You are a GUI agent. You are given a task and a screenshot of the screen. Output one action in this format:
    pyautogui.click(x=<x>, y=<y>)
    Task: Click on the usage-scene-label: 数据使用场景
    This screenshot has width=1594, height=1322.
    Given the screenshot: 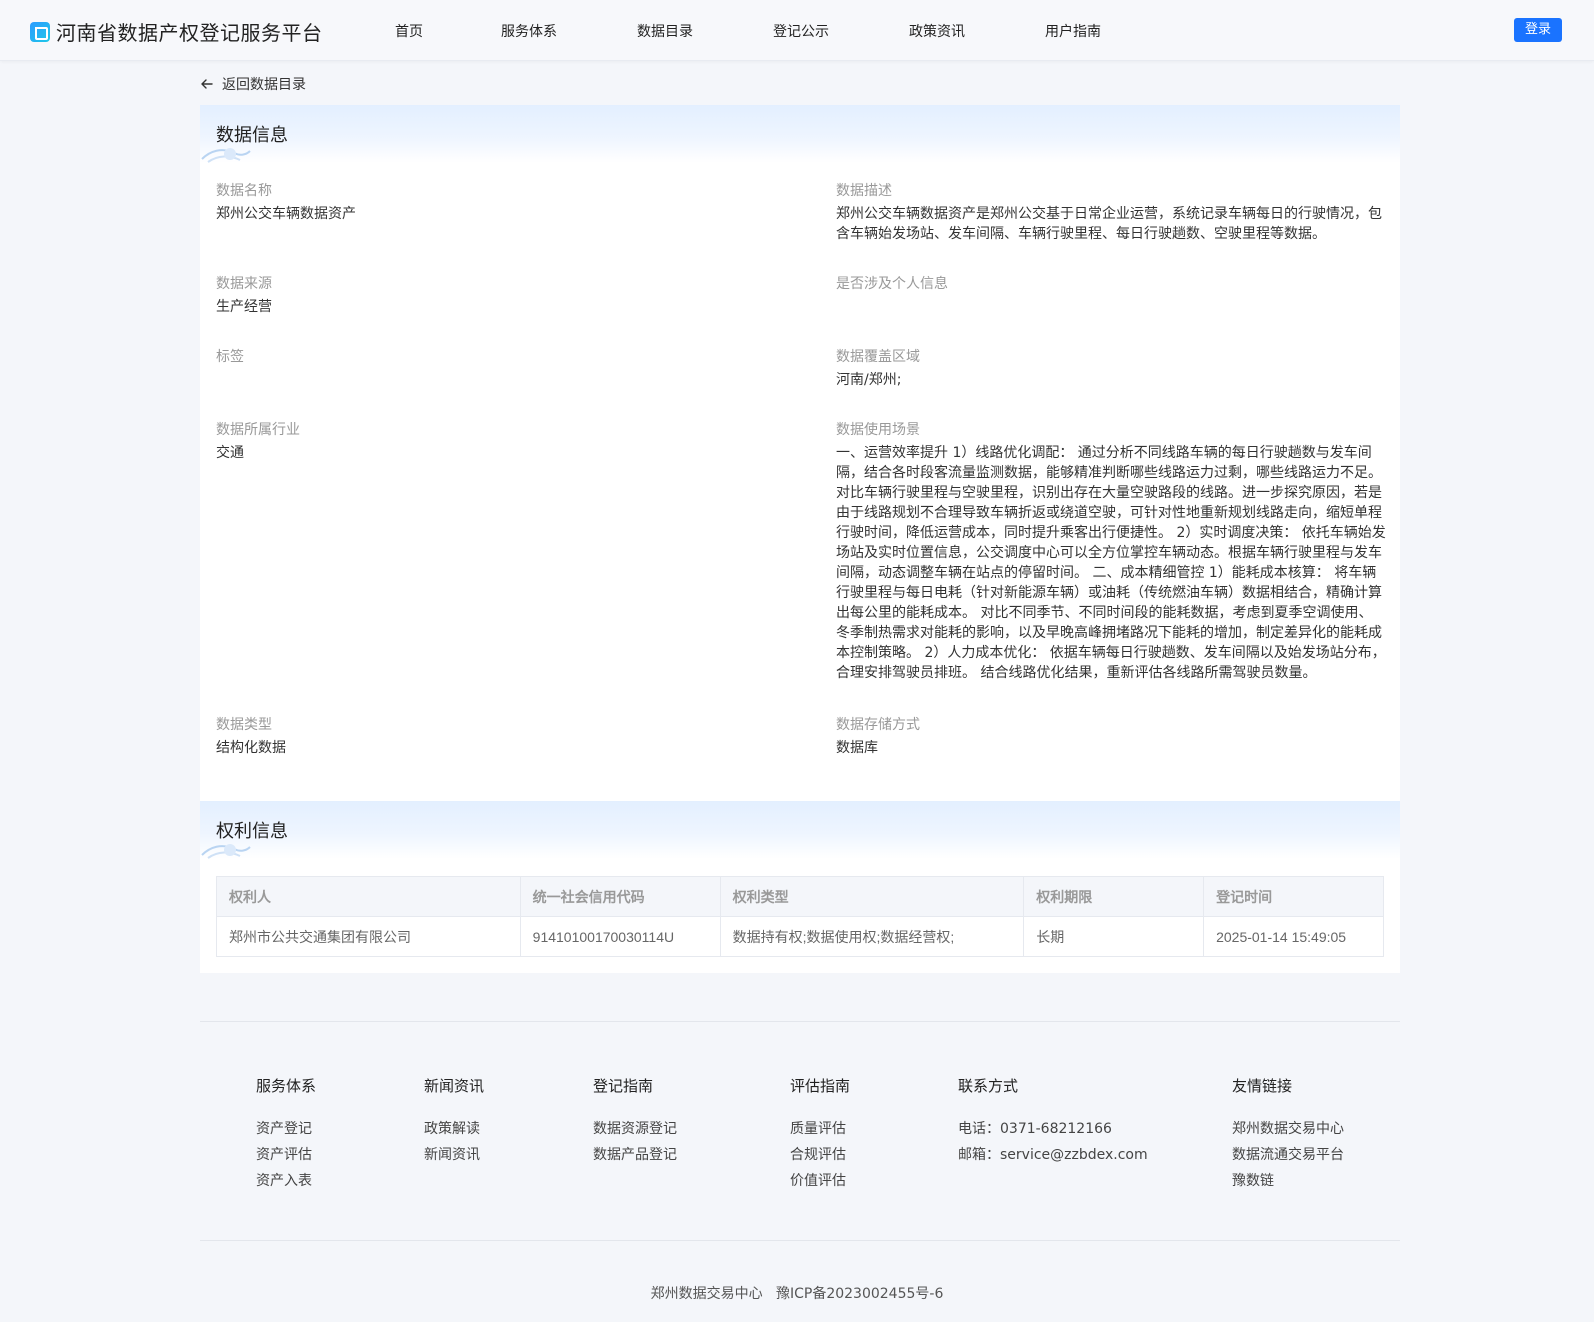 What is the action you would take?
    pyautogui.click(x=878, y=430)
    